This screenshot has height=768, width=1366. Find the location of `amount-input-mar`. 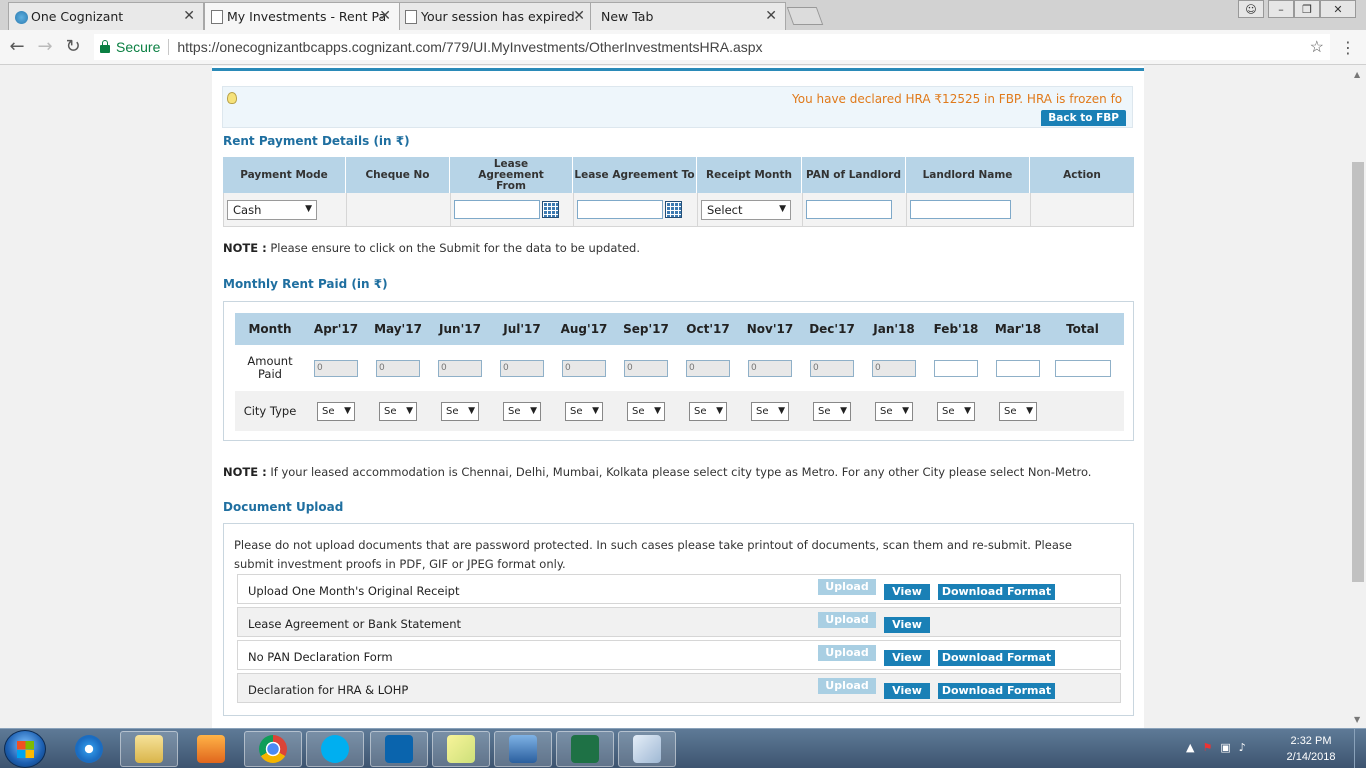

amount-input-mar is located at coordinates (1018, 368).